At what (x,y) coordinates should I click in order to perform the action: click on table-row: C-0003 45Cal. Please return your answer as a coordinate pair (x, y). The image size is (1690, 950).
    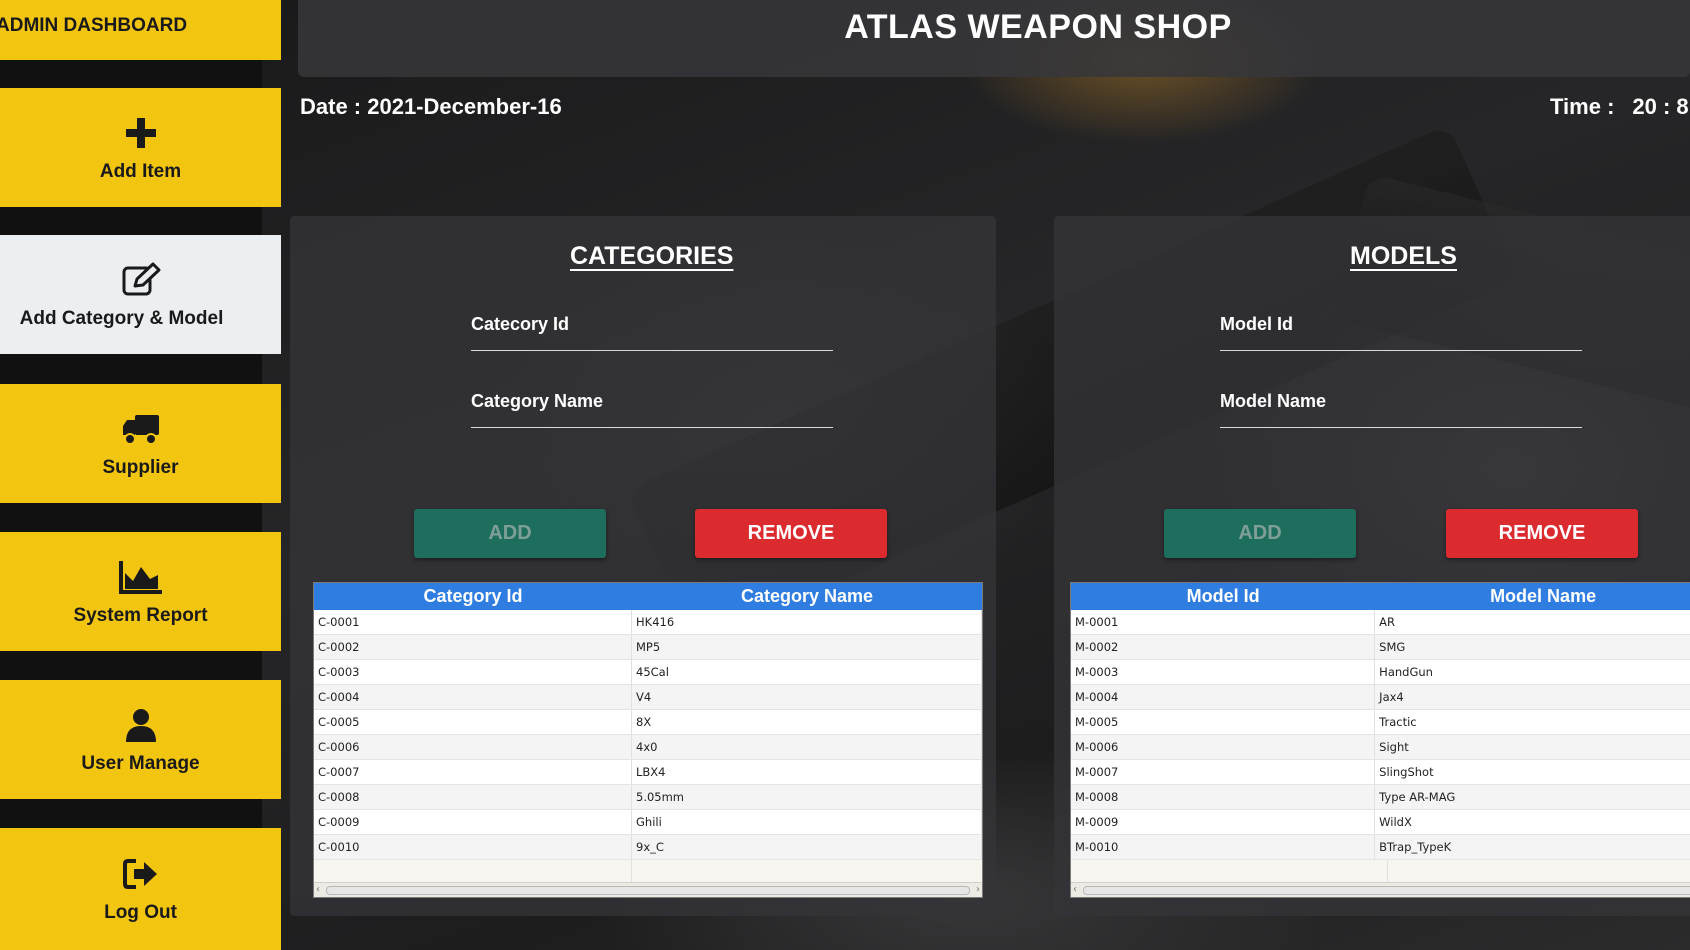
    Looking at the image, I should click on (648, 672).